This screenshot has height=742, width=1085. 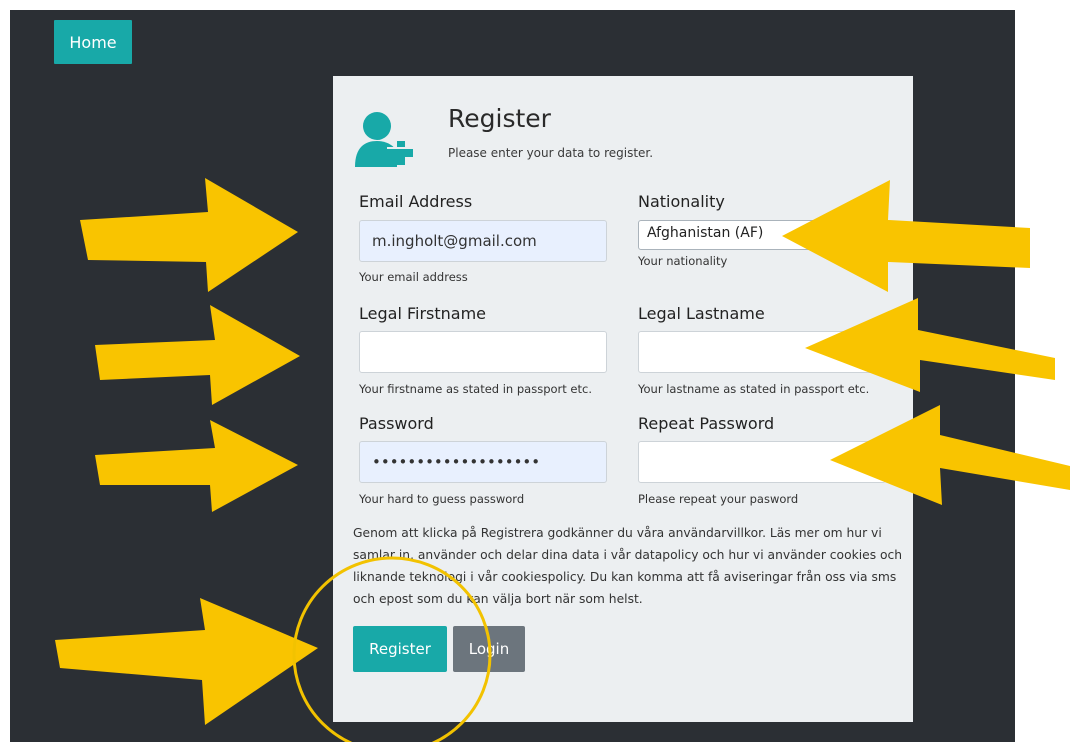 What do you see at coordinates (413, 277) in the screenshot?
I see `email-help: Your email address` at bounding box center [413, 277].